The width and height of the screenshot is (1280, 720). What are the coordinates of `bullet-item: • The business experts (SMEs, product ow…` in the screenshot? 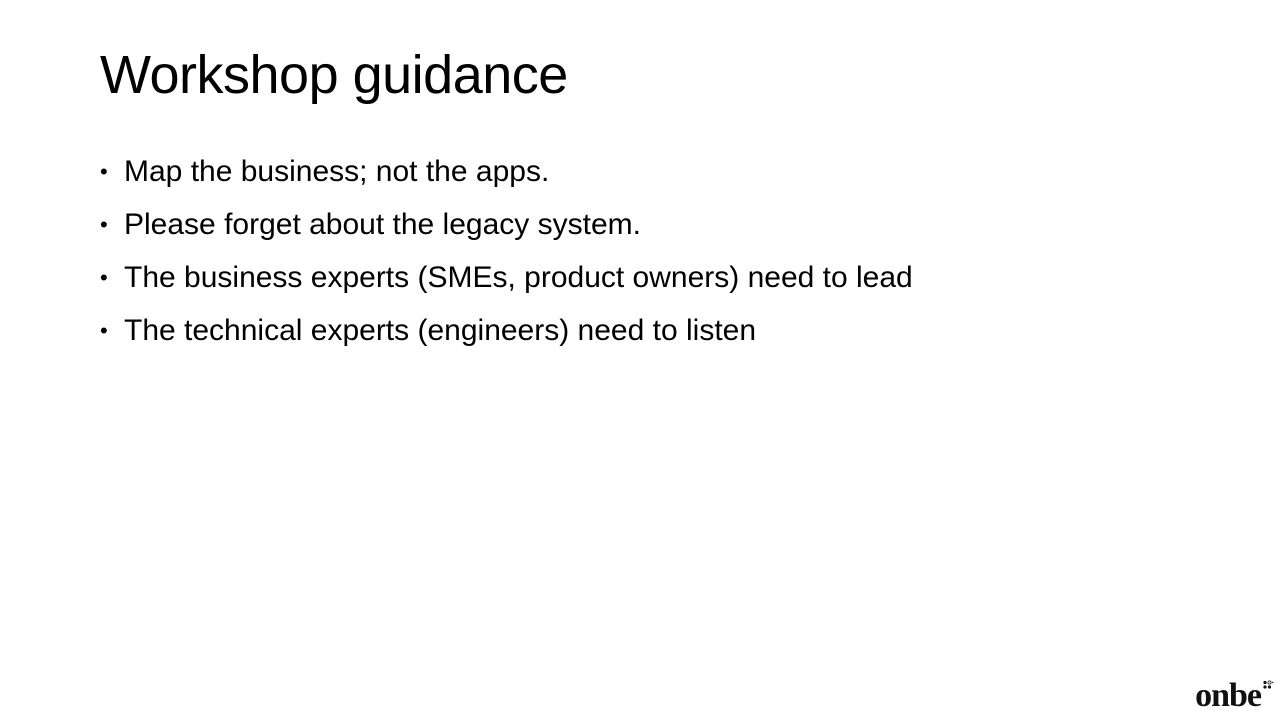 It's located at (506, 280).